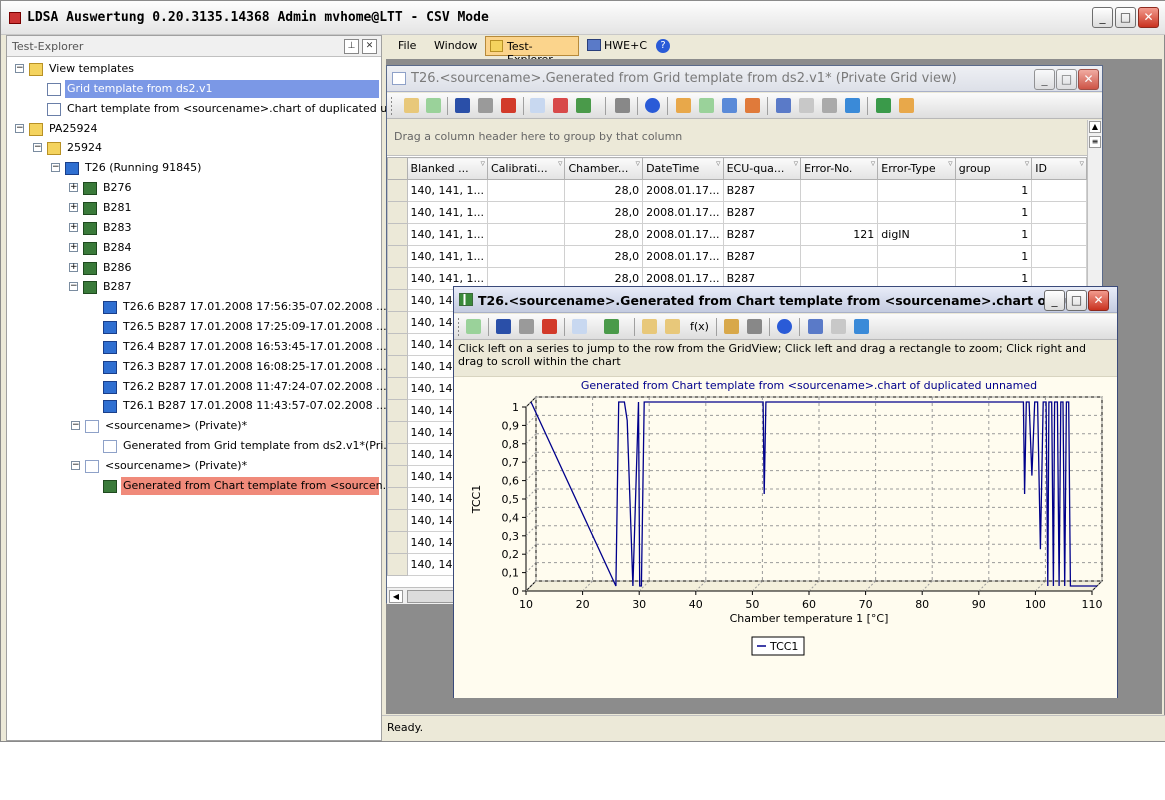 The image size is (1165, 800). What do you see at coordinates (391, 106) in the screenshot?
I see `toolbar-grip` at bounding box center [391, 106].